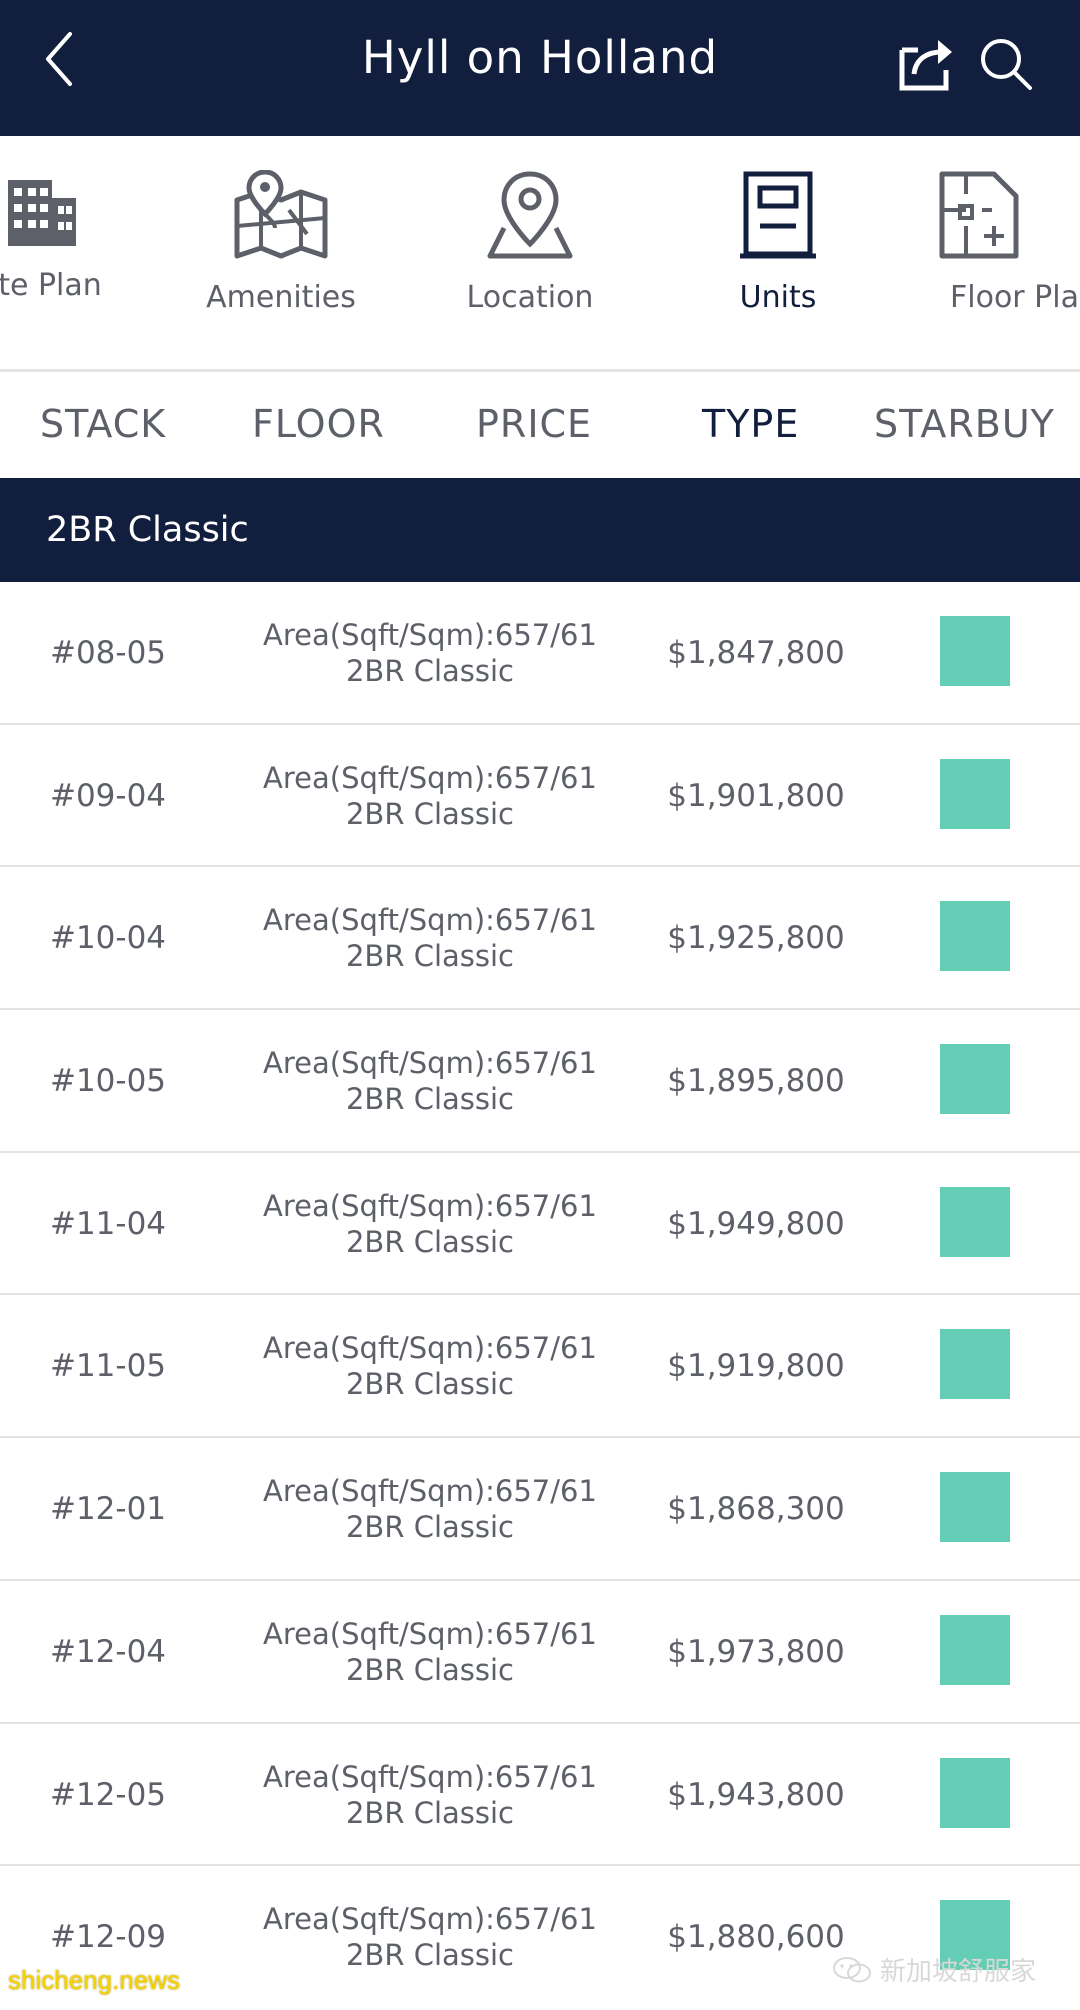  I want to click on tab-floor: FLOOR, so click(318, 424).